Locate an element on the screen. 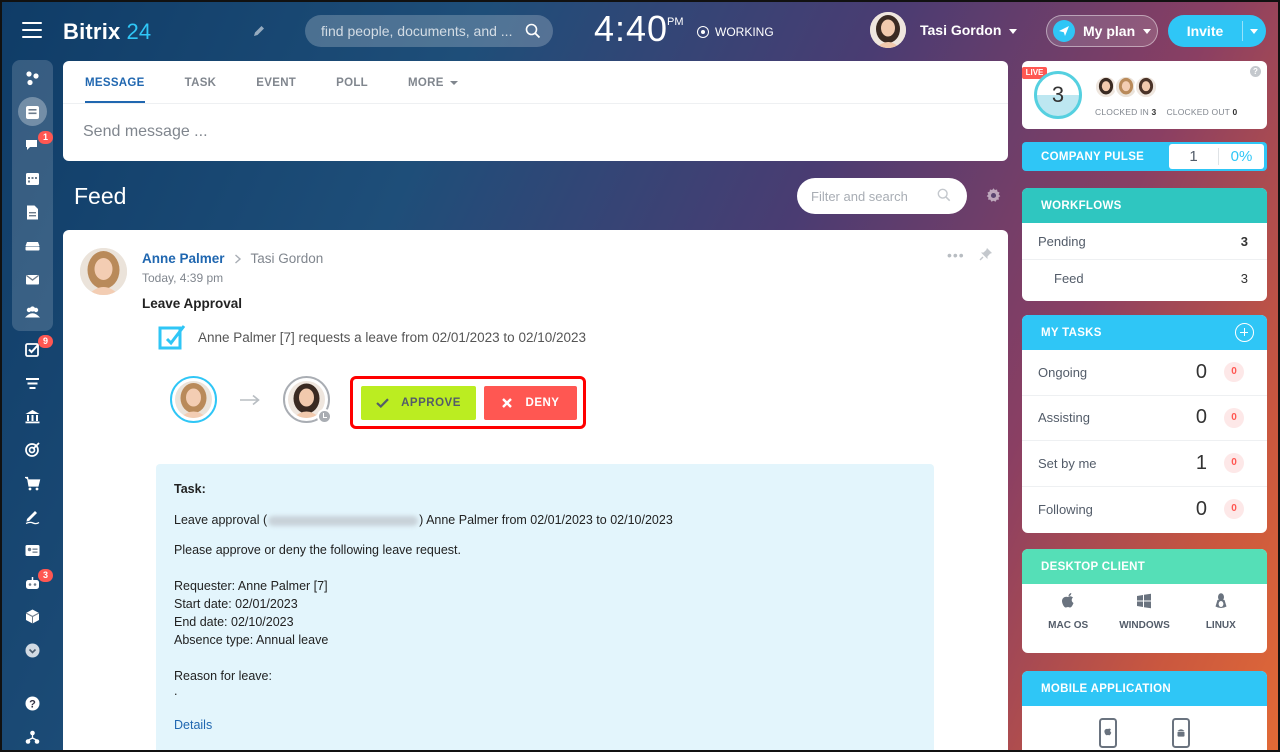 This screenshot has height=752, width=1280. work-status-label: WORKING is located at coordinates (744, 32).